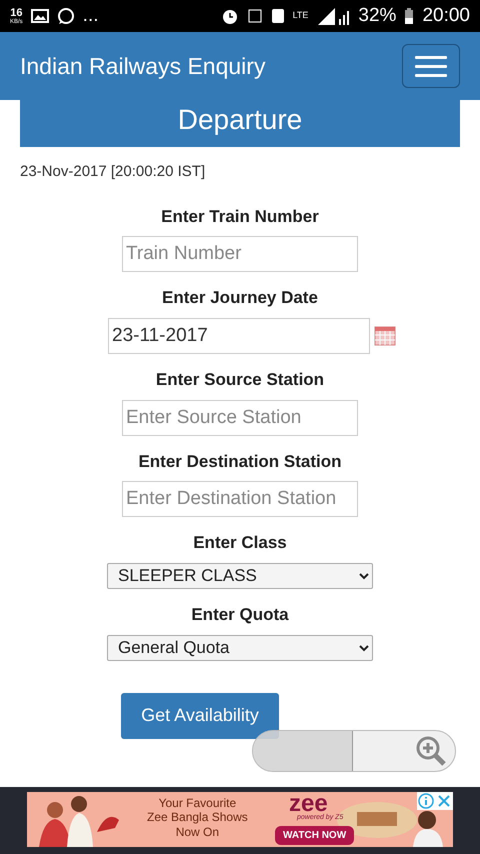 The image size is (480, 854). What do you see at coordinates (314, 835) in the screenshot?
I see `watch-now-button: WATCH NOW` at bounding box center [314, 835].